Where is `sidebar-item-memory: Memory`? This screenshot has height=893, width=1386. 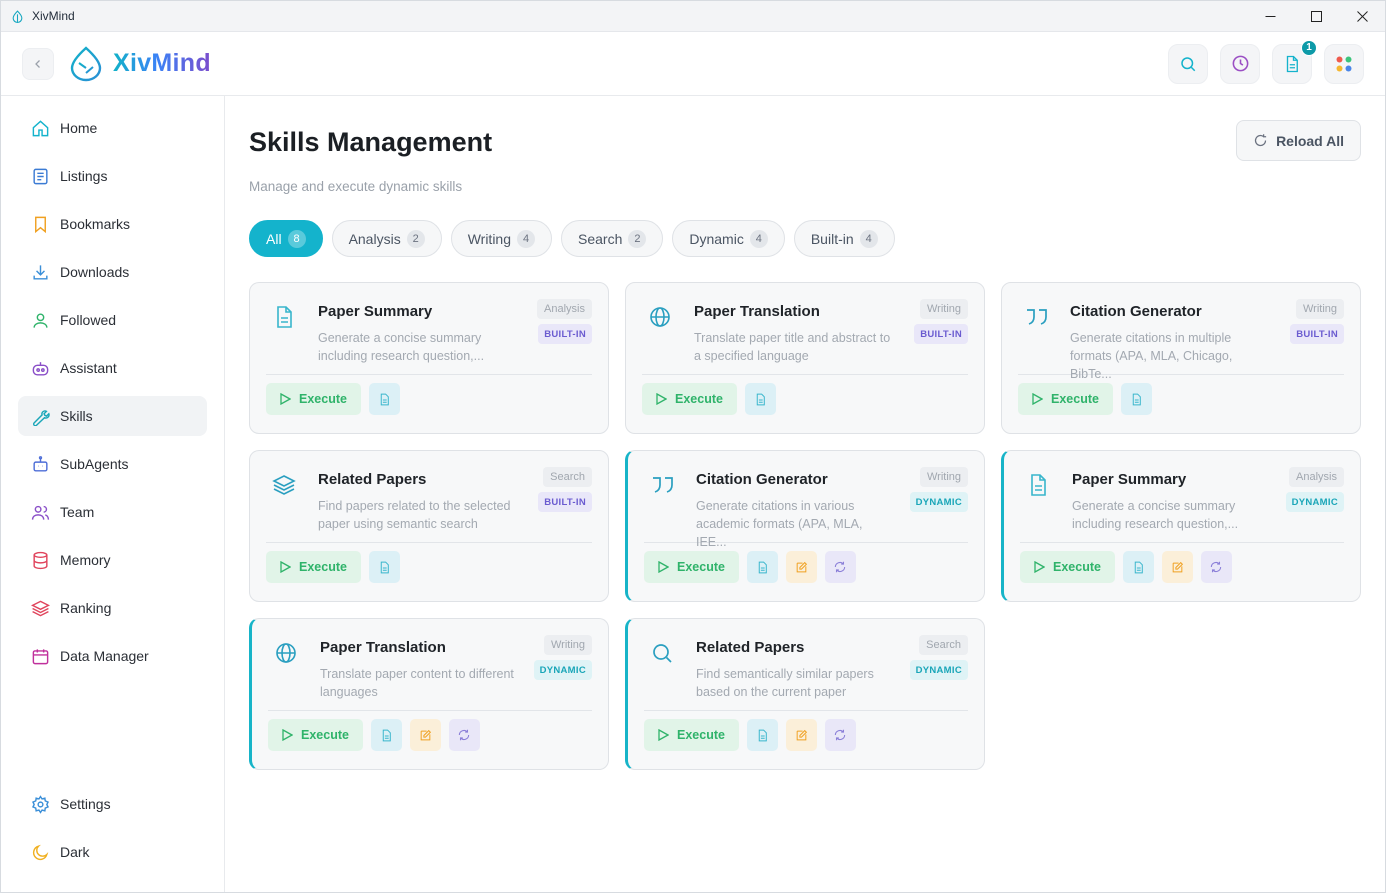 sidebar-item-memory: Memory is located at coordinates (112, 560).